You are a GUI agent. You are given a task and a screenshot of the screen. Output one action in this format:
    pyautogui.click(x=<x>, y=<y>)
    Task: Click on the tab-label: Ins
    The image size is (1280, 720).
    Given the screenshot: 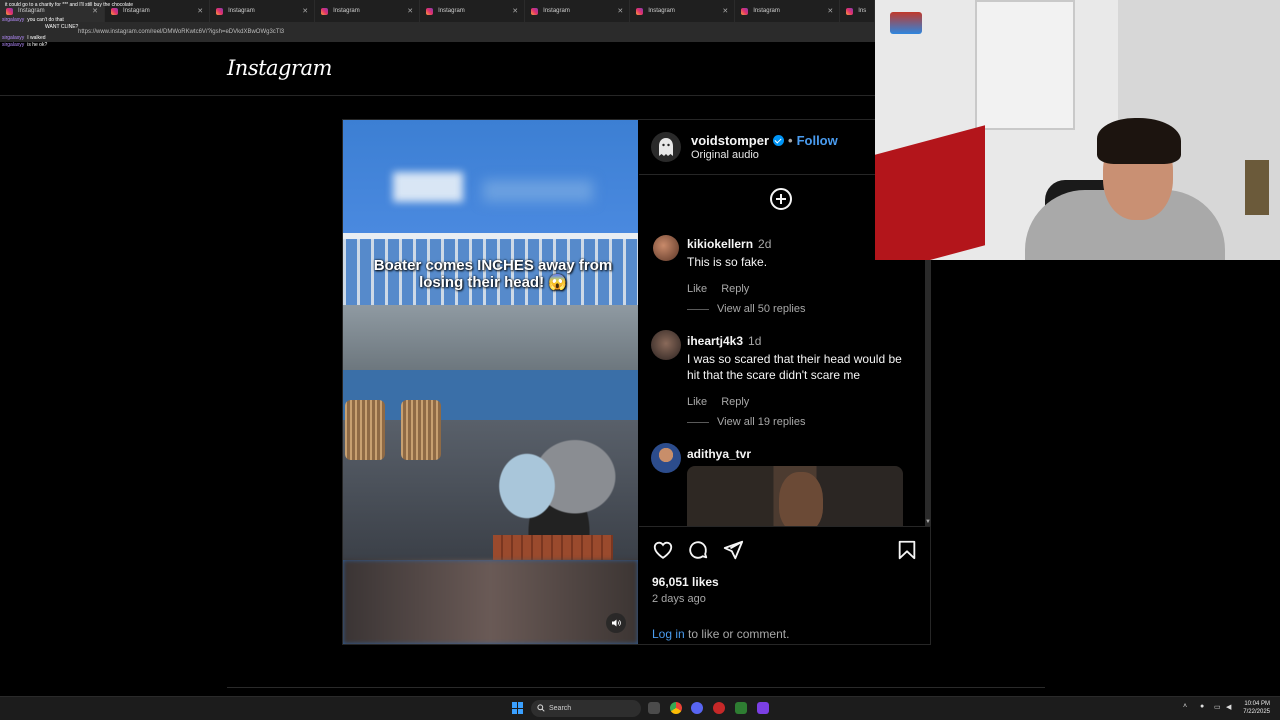 What is the action you would take?
    pyautogui.click(x=862, y=11)
    